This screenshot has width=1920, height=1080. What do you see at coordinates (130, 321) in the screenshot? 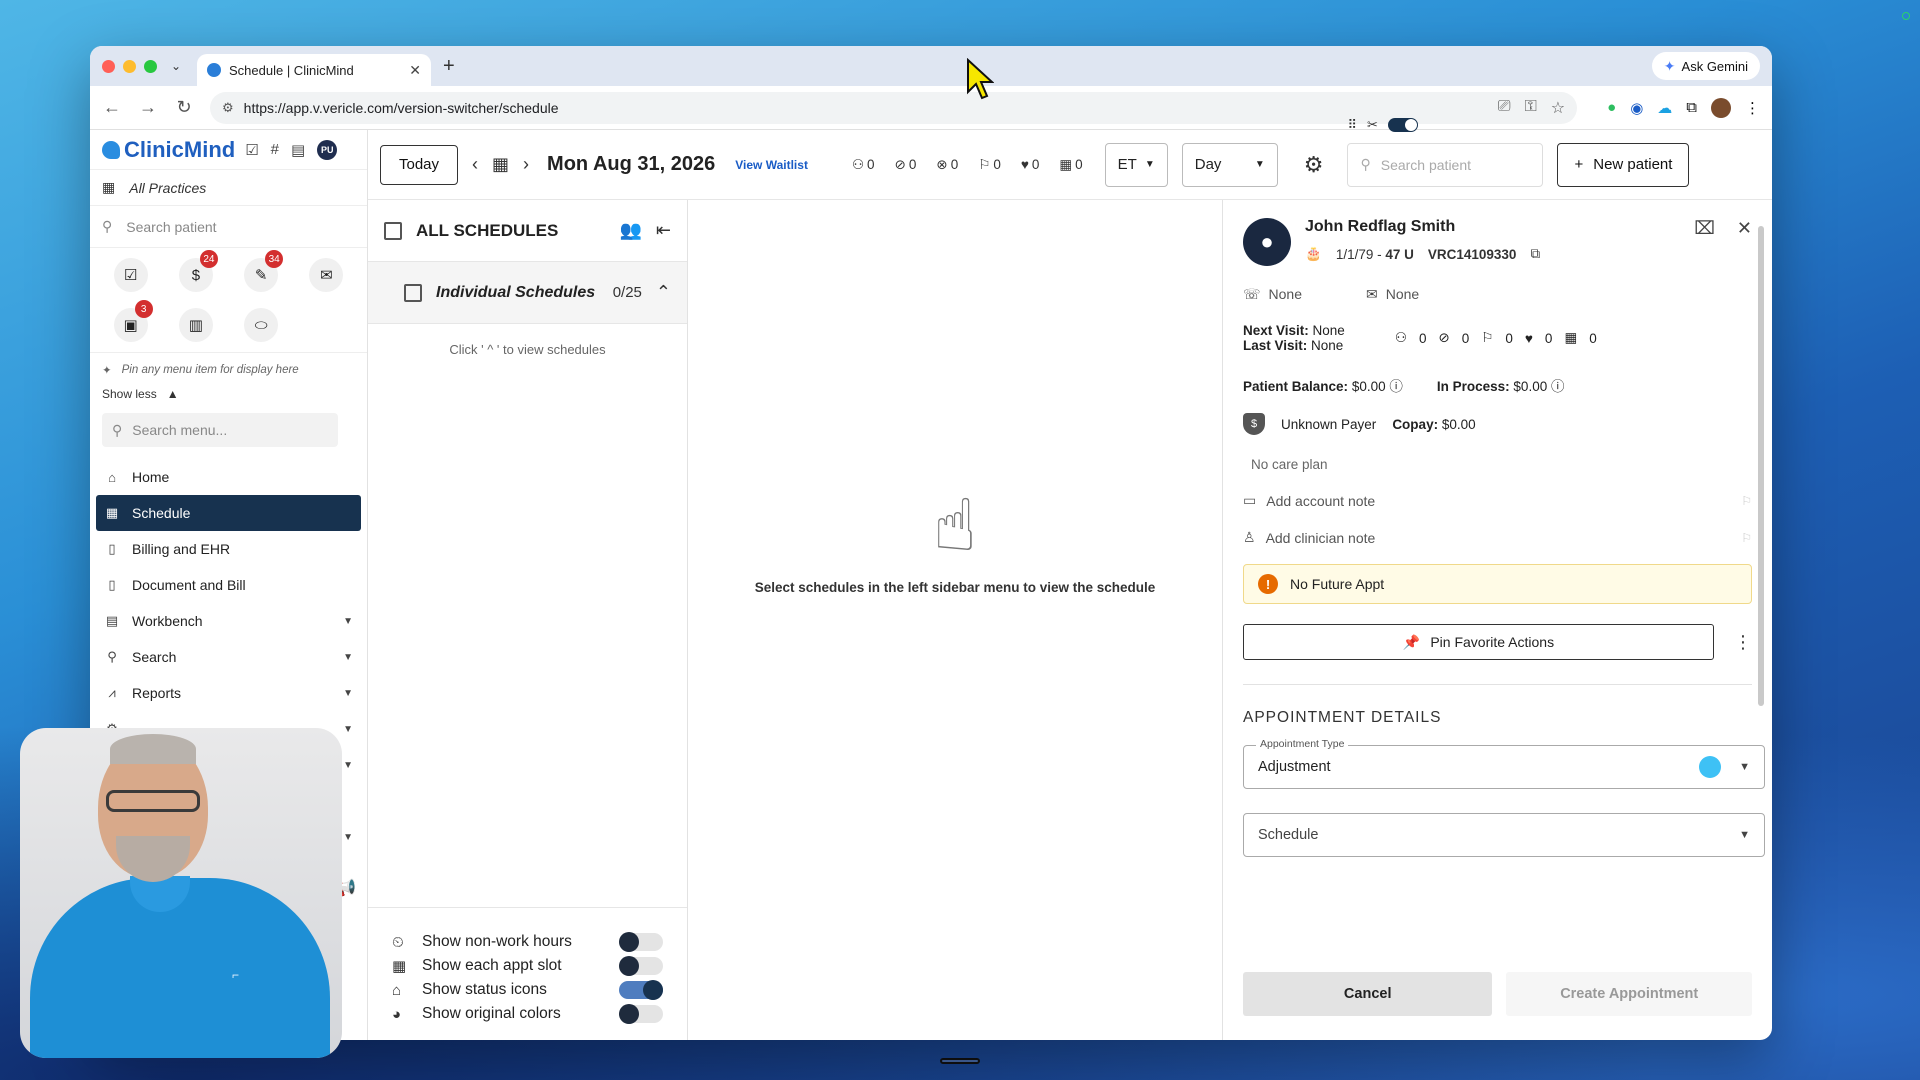
I see `quick-action-cards: ▣ 3` at bounding box center [130, 321].